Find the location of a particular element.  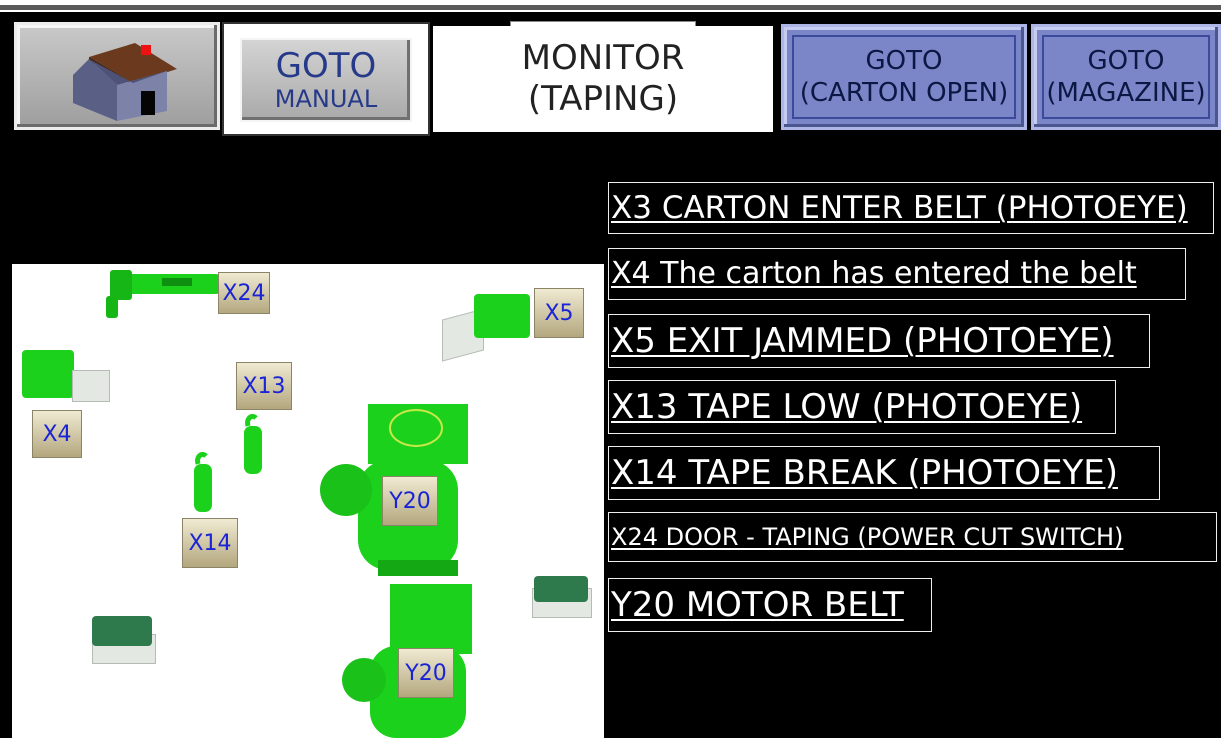

tag-y20-top: Y20 is located at coordinates (410, 501).